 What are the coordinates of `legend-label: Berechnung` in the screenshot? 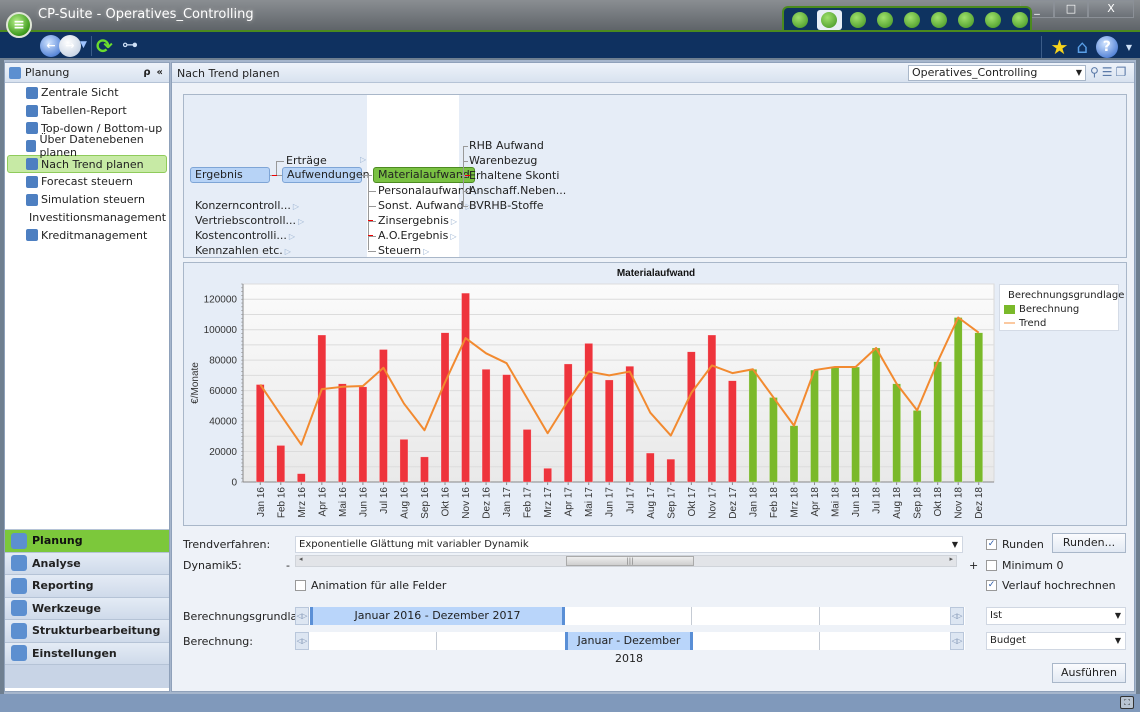 It's located at (1049, 309).